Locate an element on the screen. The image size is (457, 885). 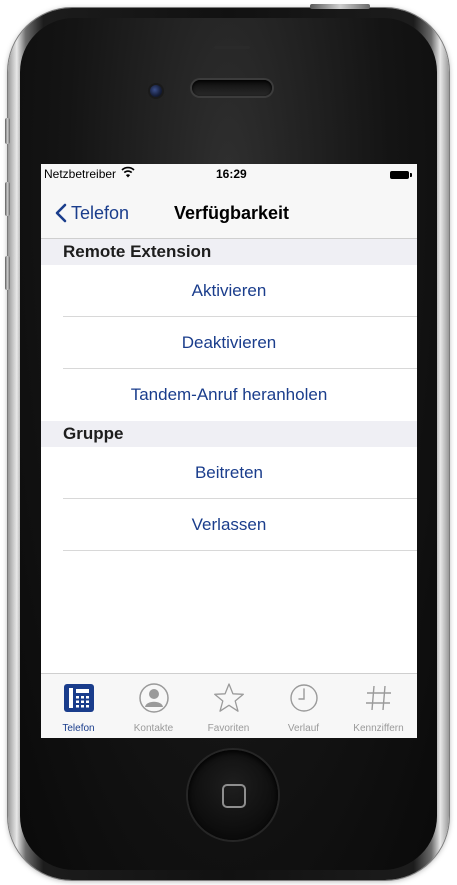
hash-icon is located at coordinates (378, 698).